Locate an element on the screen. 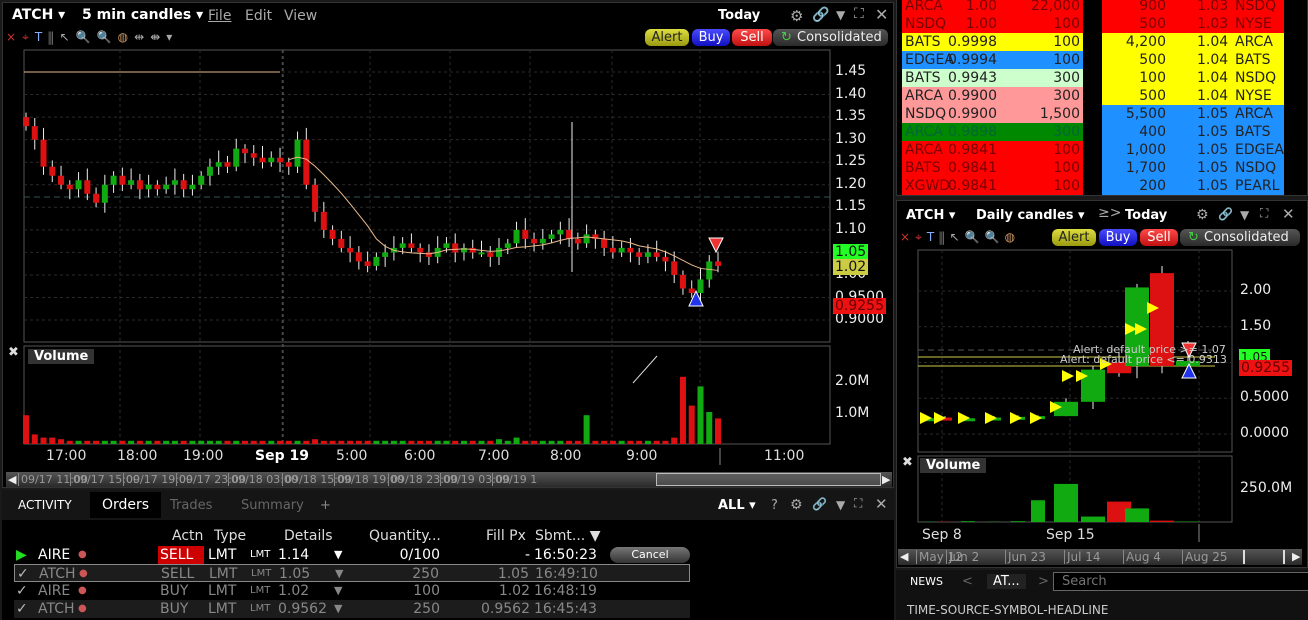  details-price: 0.9562 is located at coordinates (302, 609).